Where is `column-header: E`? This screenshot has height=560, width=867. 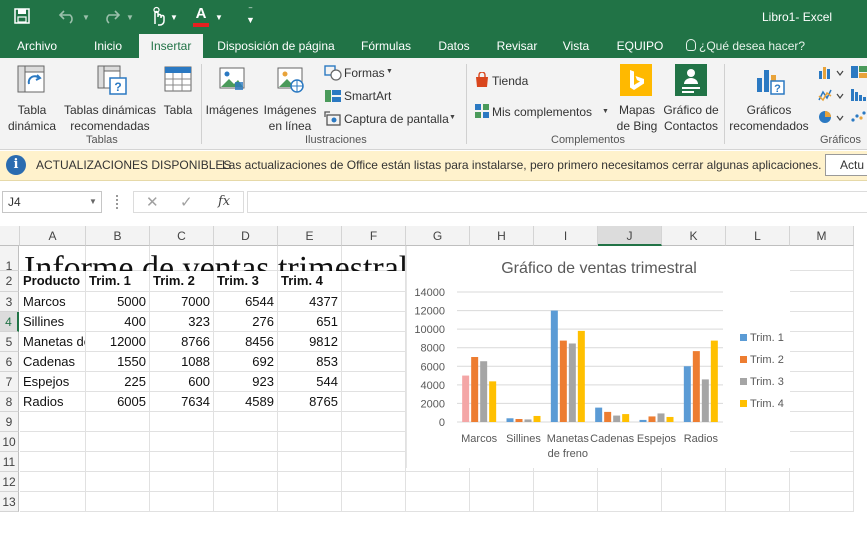
column-header: E is located at coordinates (310, 236).